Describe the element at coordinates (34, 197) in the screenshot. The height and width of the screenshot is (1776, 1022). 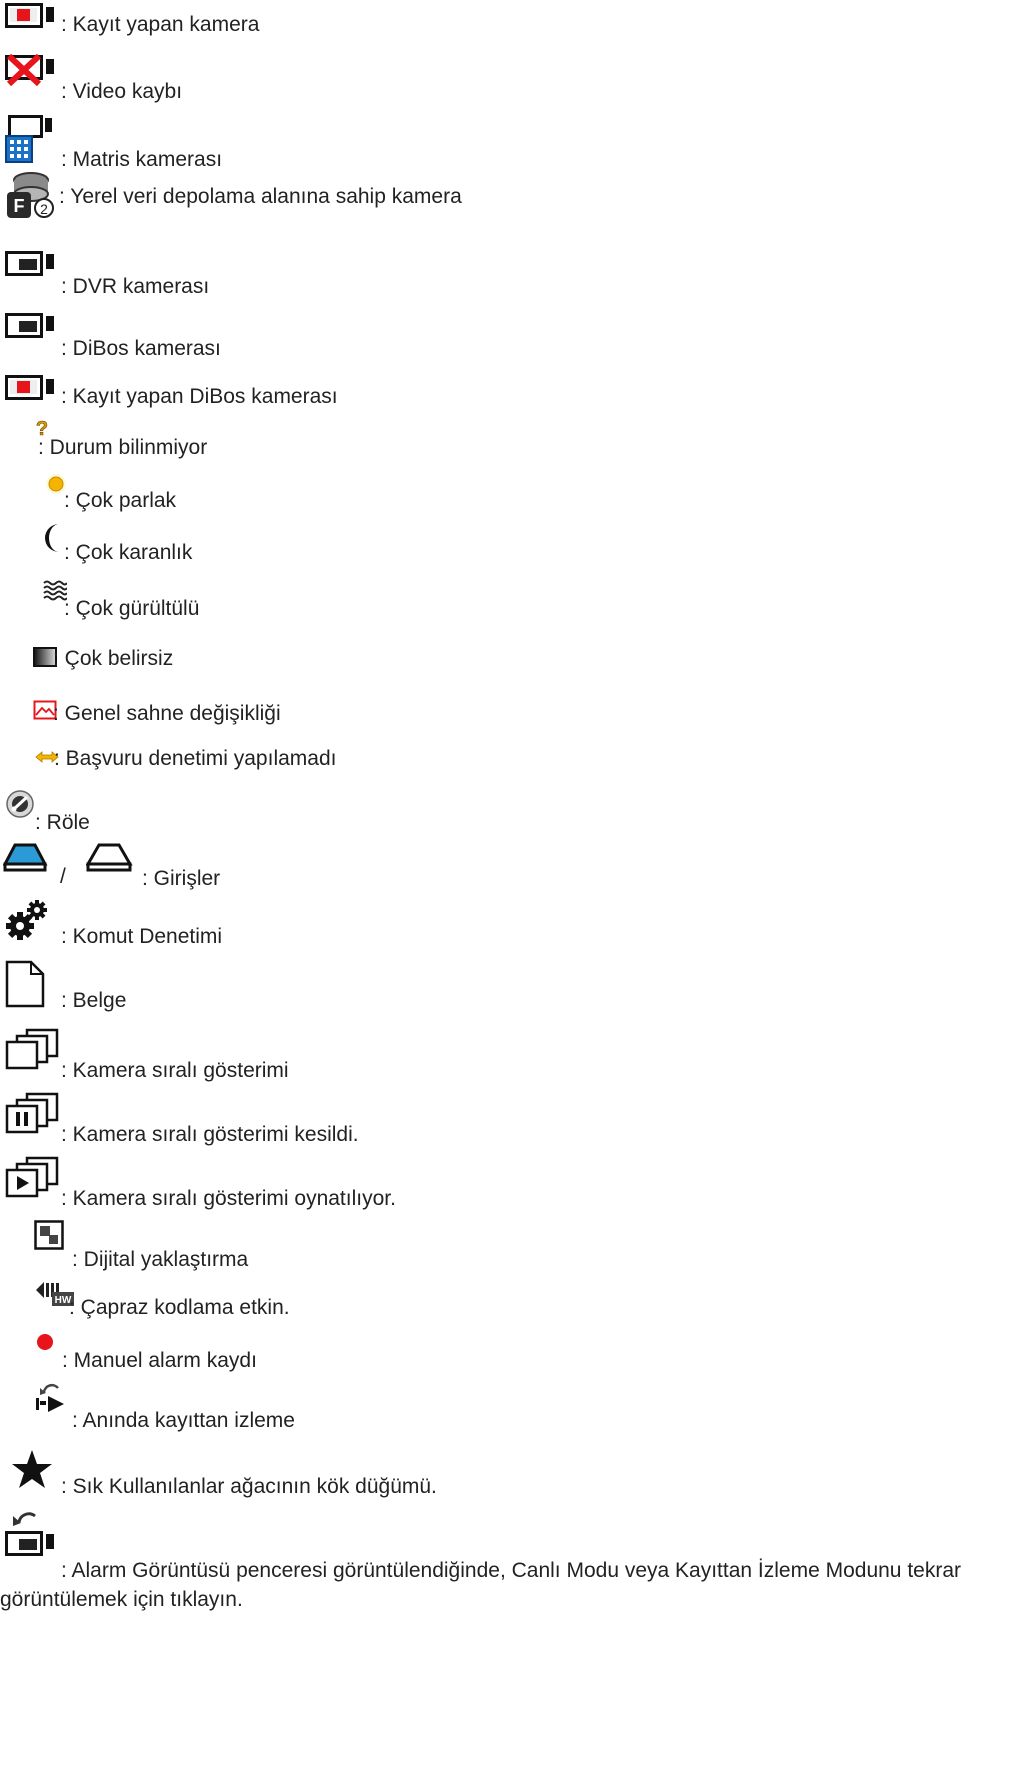
I see `local-storage-camera-icon: F2` at that location.